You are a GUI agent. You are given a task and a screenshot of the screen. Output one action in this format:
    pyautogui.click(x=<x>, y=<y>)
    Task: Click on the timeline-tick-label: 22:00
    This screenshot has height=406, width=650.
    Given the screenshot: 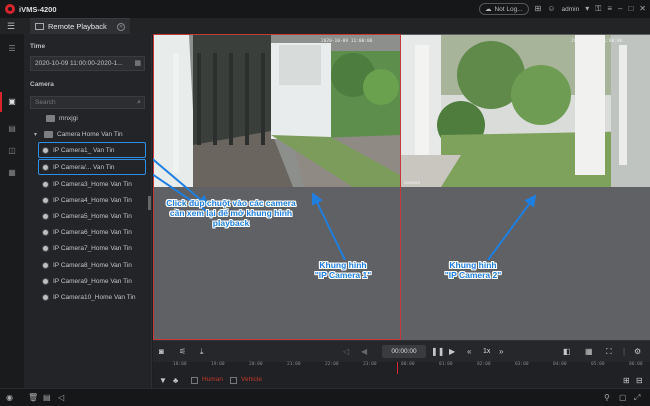 What is the action you would take?
    pyautogui.click(x=332, y=364)
    